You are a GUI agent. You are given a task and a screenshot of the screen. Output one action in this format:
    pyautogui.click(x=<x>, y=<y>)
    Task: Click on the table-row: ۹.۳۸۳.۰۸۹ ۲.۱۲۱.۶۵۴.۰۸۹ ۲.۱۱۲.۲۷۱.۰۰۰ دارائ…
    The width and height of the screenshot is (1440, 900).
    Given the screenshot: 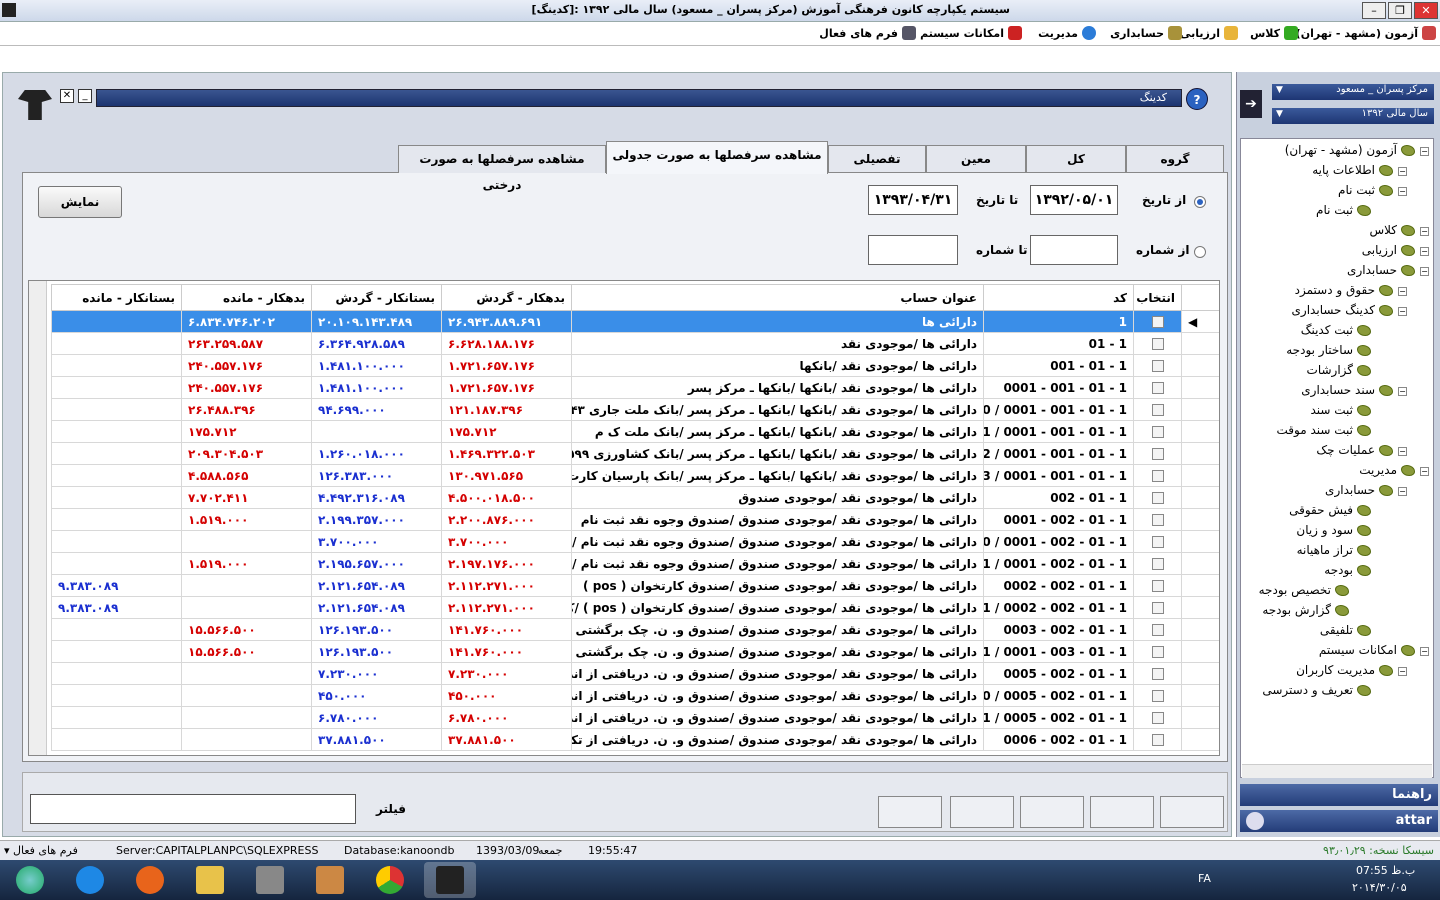 What is the action you would take?
    pyautogui.click(x=635, y=607)
    